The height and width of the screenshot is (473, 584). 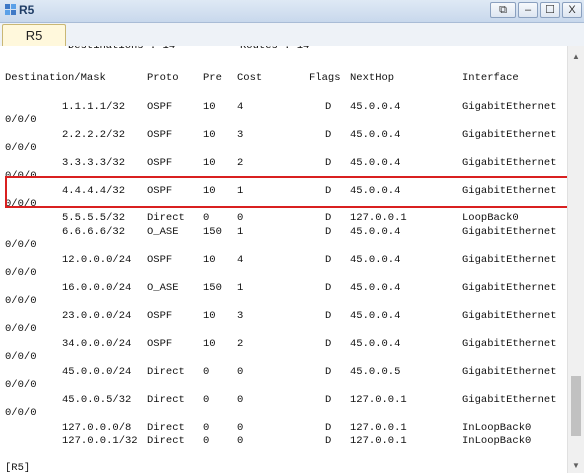 I want to click on cell-nexthop: 45.0.0.5, so click(x=375, y=372).